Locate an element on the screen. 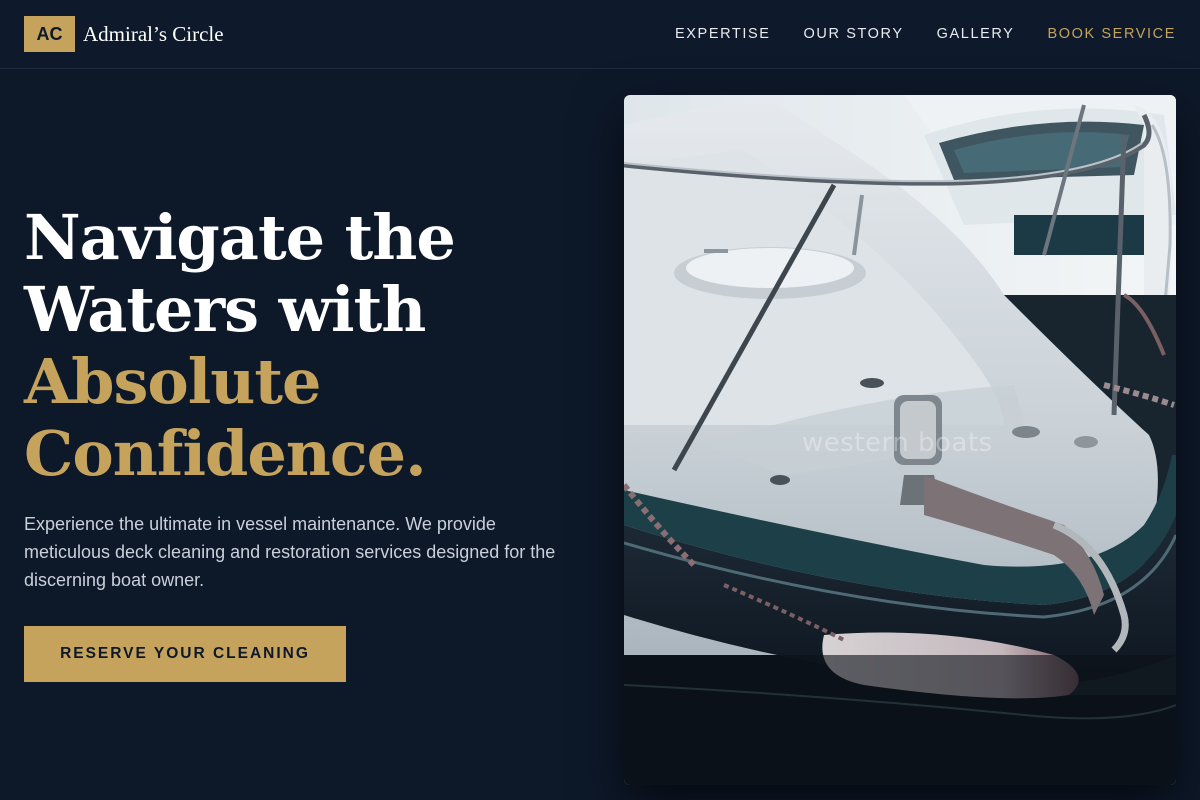 The image size is (1200, 800). nav-link-expertise: EXPERTISE is located at coordinates (723, 34).